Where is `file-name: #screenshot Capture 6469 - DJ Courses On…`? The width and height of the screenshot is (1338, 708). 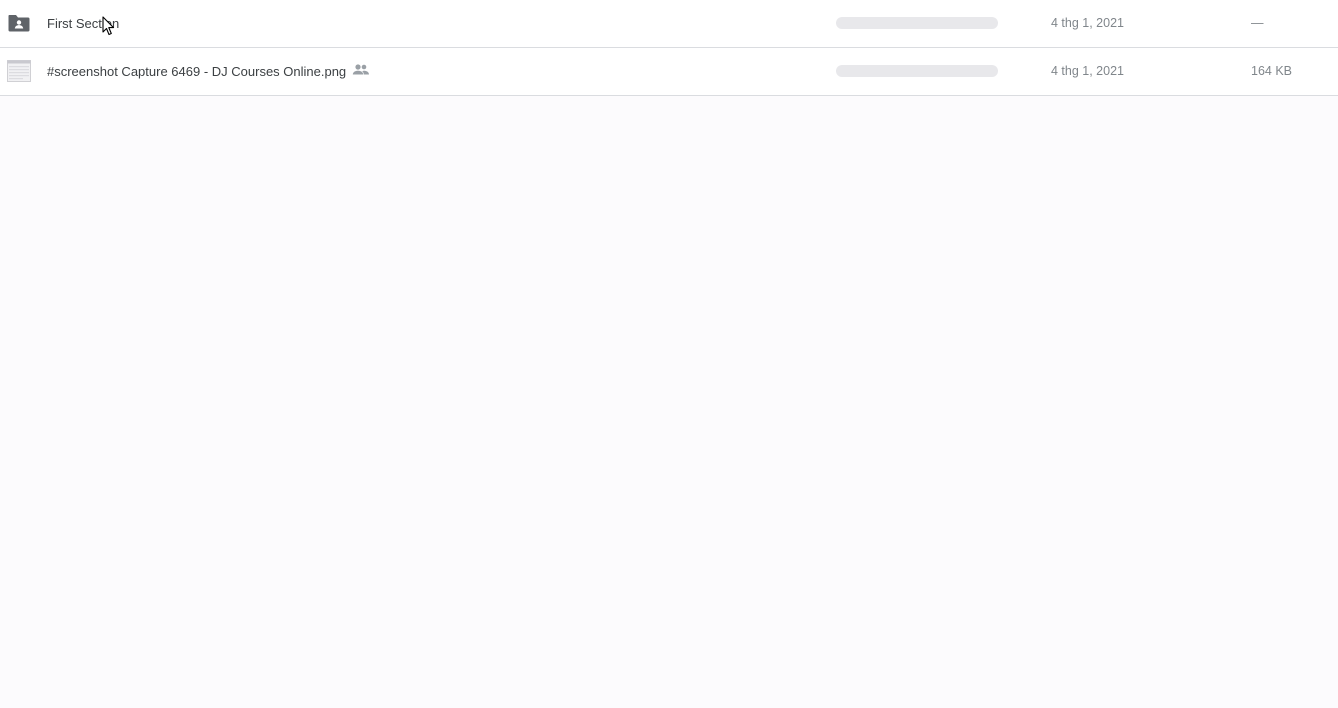 file-name: #screenshot Capture 6469 - DJ Courses On… is located at coordinates (196, 71).